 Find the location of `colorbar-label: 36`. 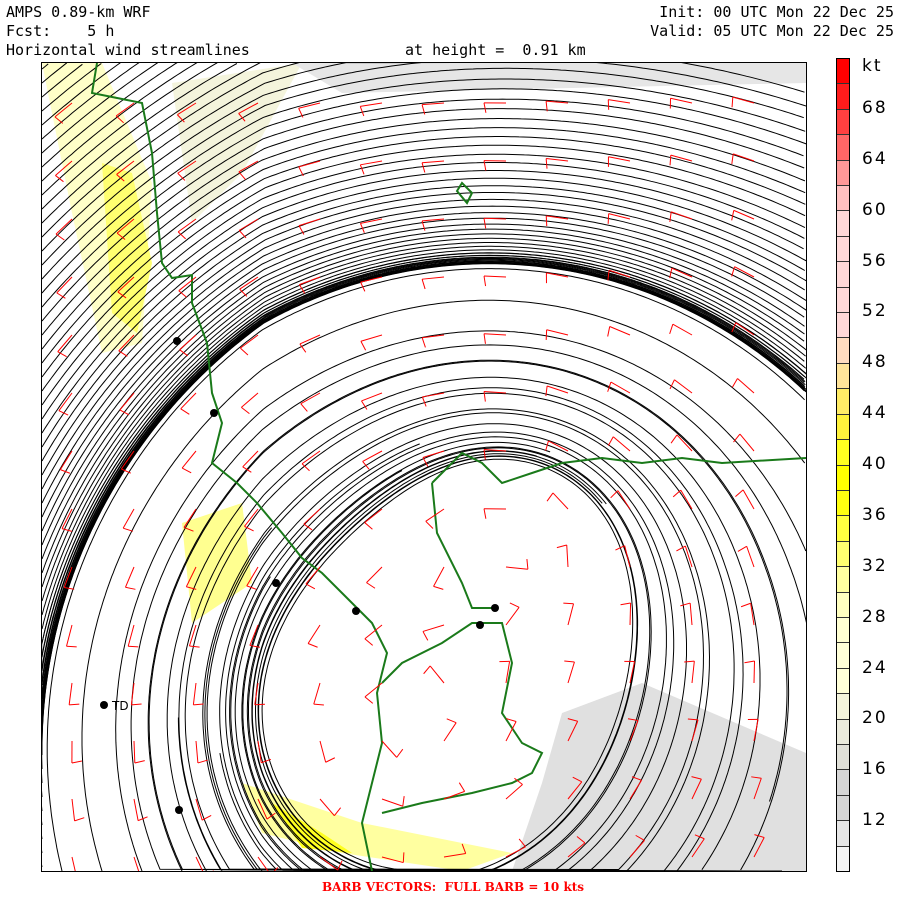

colorbar-label: 36 is located at coordinates (875, 514).